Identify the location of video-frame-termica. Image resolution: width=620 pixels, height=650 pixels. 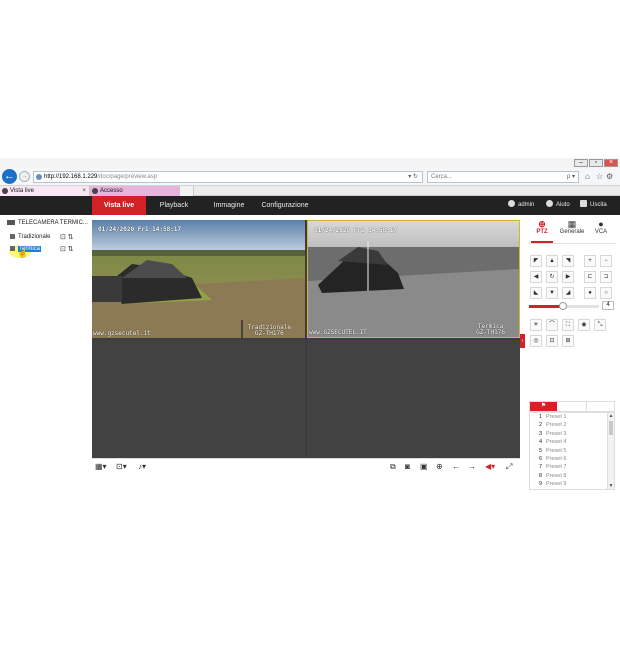
(413, 279).